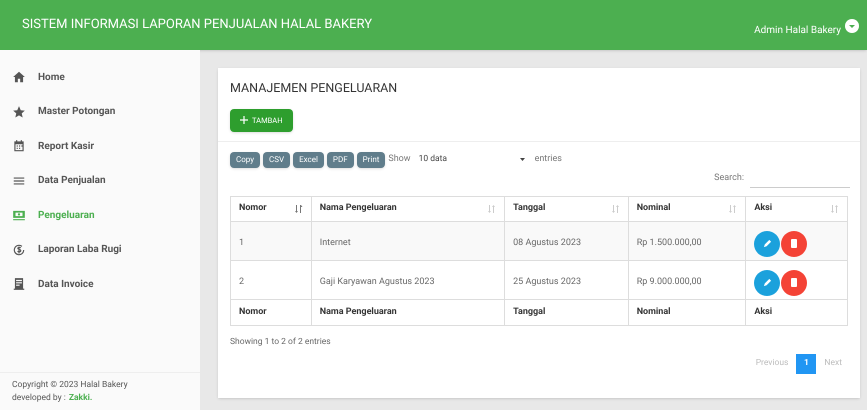  Describe the element at coordinates (314, 89) in the screenshot. I see `card-title: MANAJEMEN PENGELUARAN` at that location.